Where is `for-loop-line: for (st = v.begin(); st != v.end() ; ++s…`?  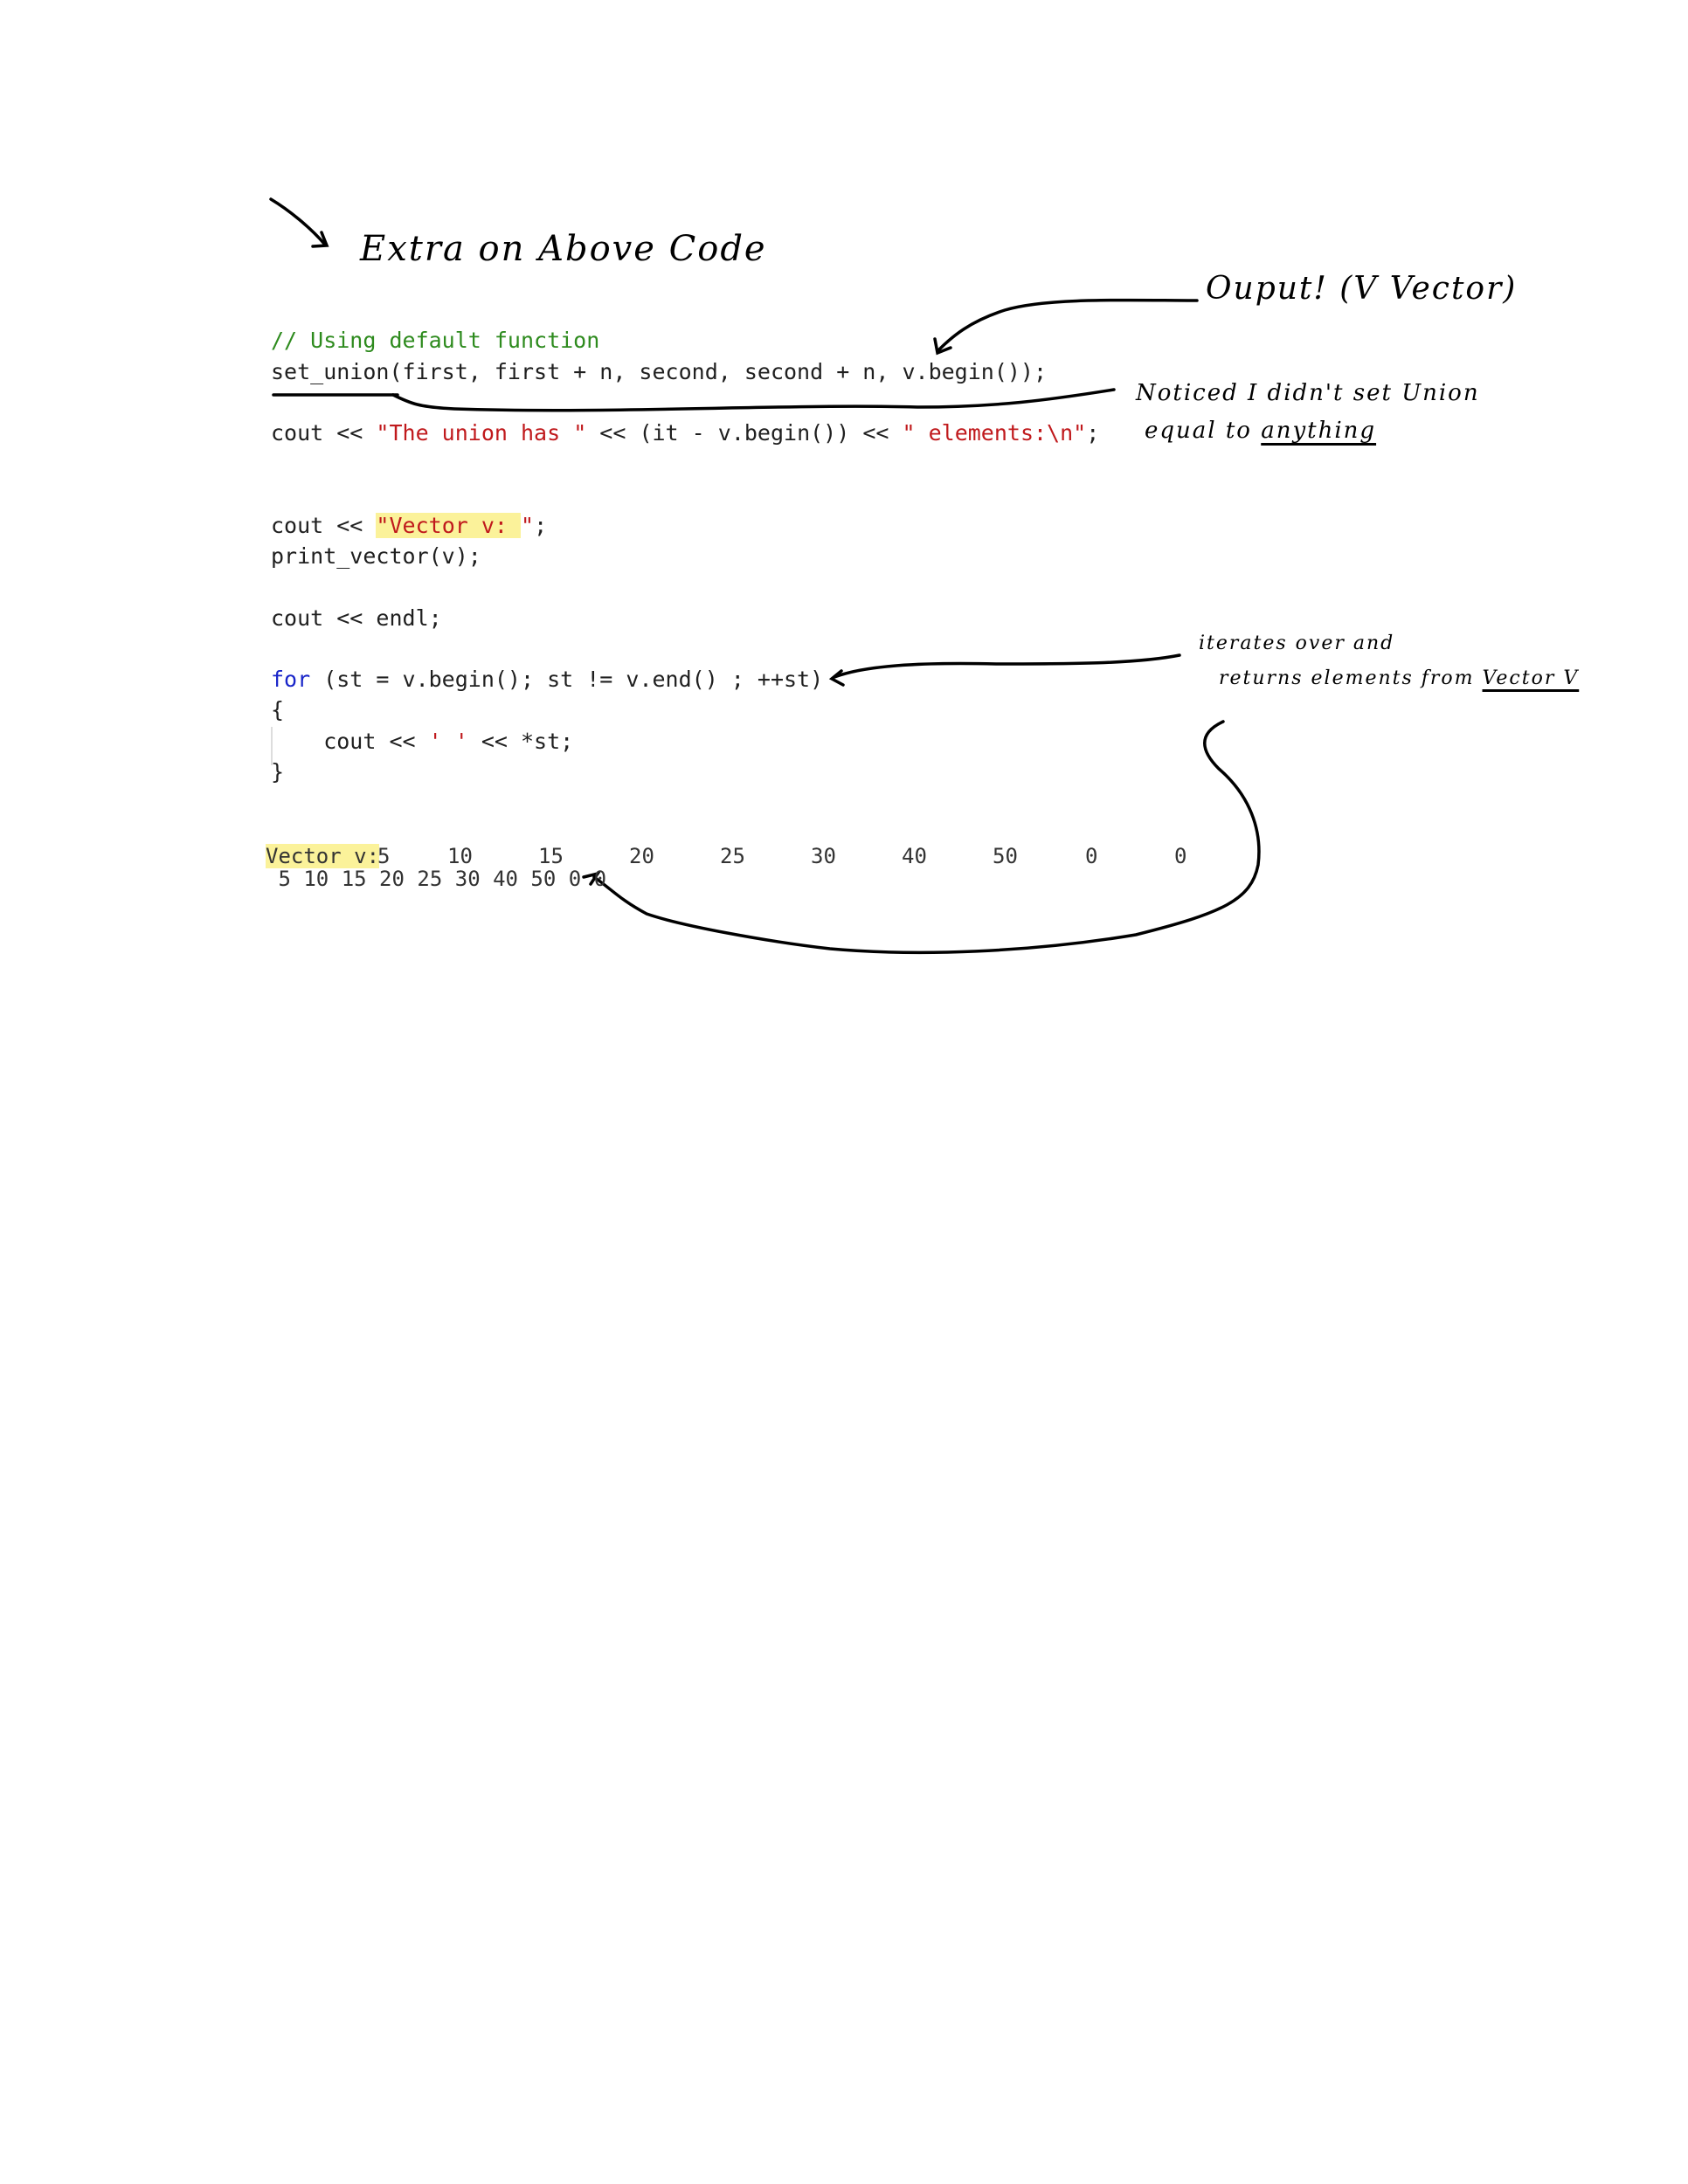
for-loop-line: for (st = v.begin(); st != v.end() ; ++s… is located at coordinates (547, 679).